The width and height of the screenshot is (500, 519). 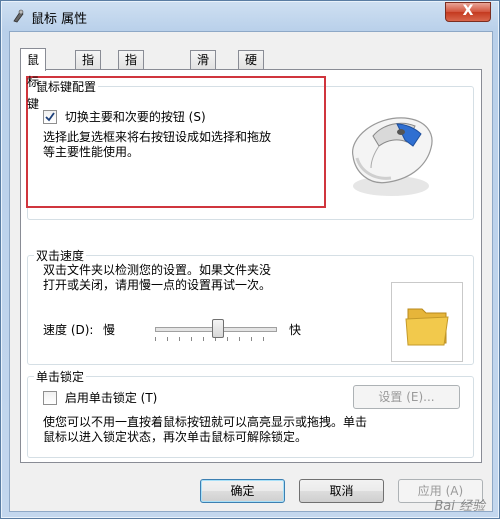 What do you see at coordinates (427, 322) in the screenshot?
I see `test-folder-area` at bounding box center [427, 322].